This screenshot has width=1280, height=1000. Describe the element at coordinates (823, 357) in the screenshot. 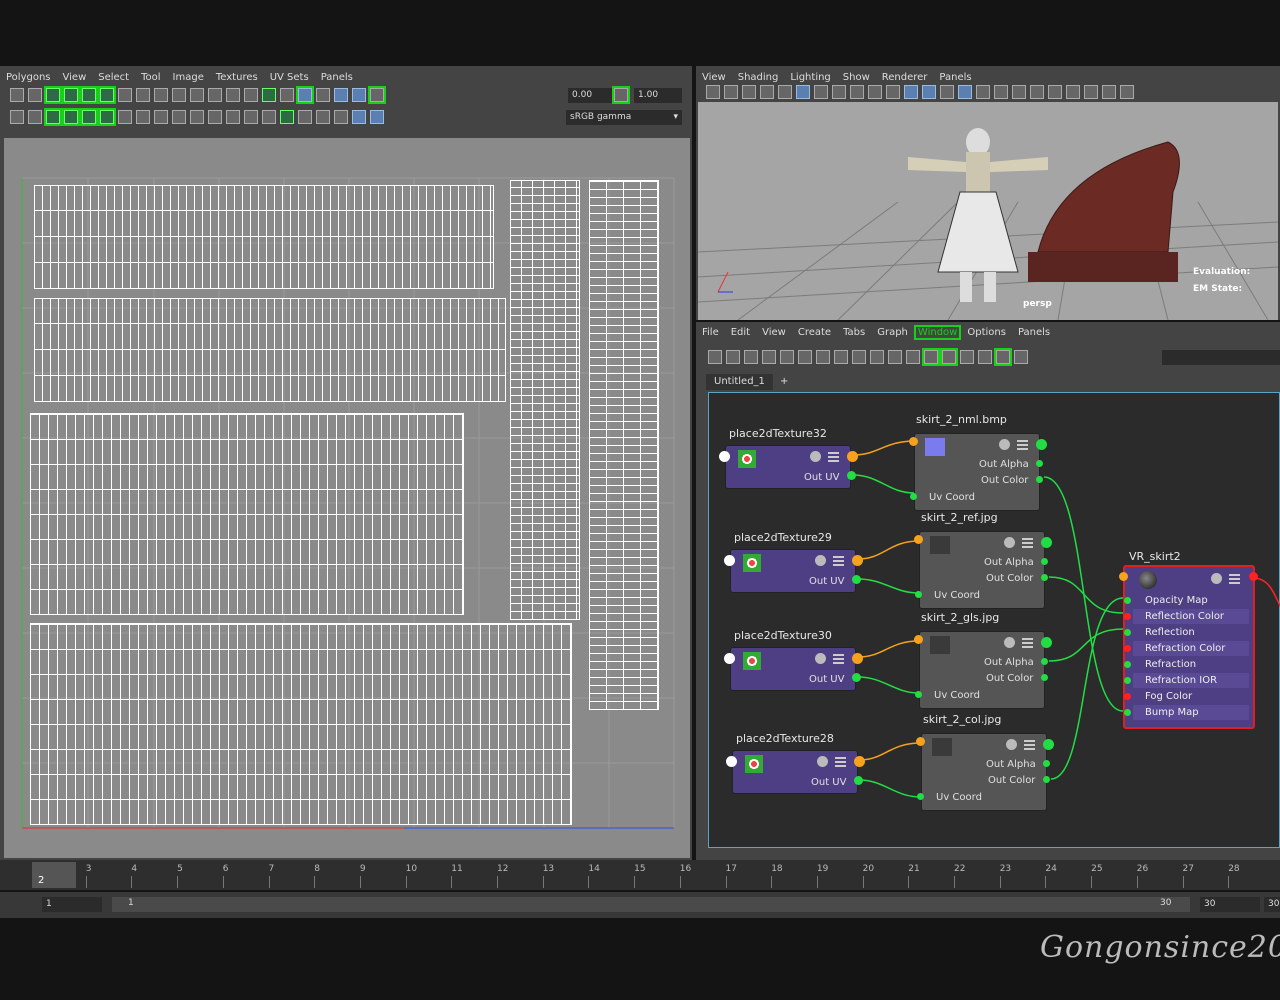

I see `add-selected-icon` at that location.